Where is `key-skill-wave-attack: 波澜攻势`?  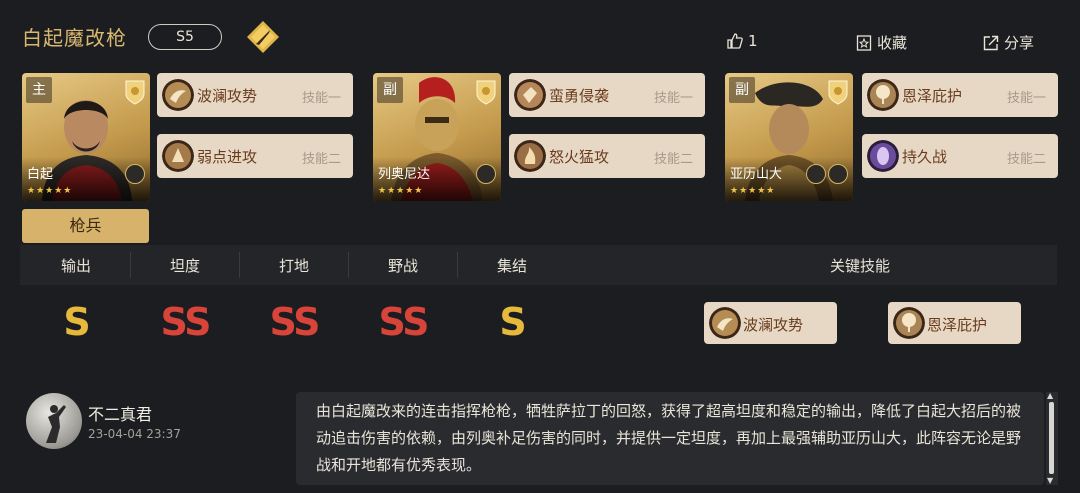
key-skill-wave-attack: 波澜攻势 is located at coordinates (770, 323).